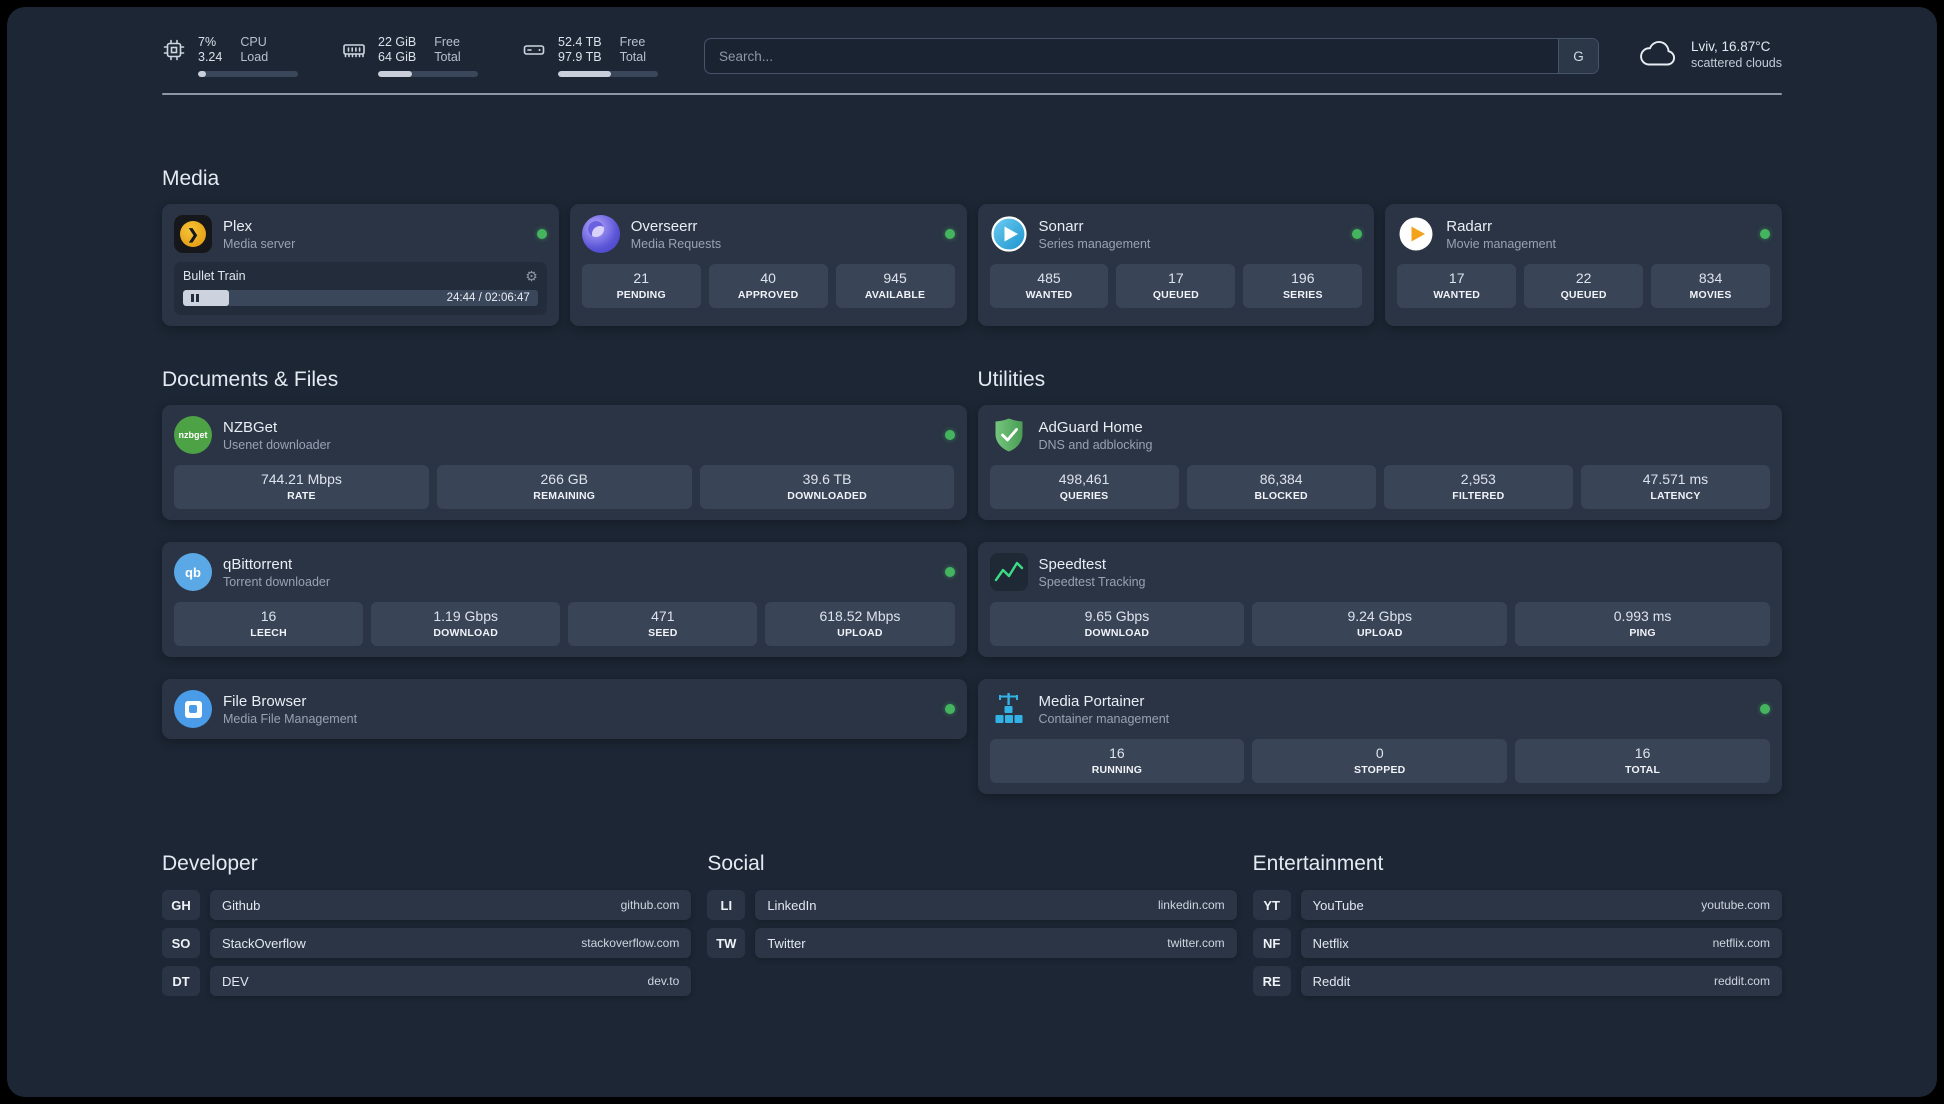 This screenshot has height=1104, width=1944. Describe the element at coordinates (254, 57) in the screenshot. I see `cpu-load-label: Load` at that location.